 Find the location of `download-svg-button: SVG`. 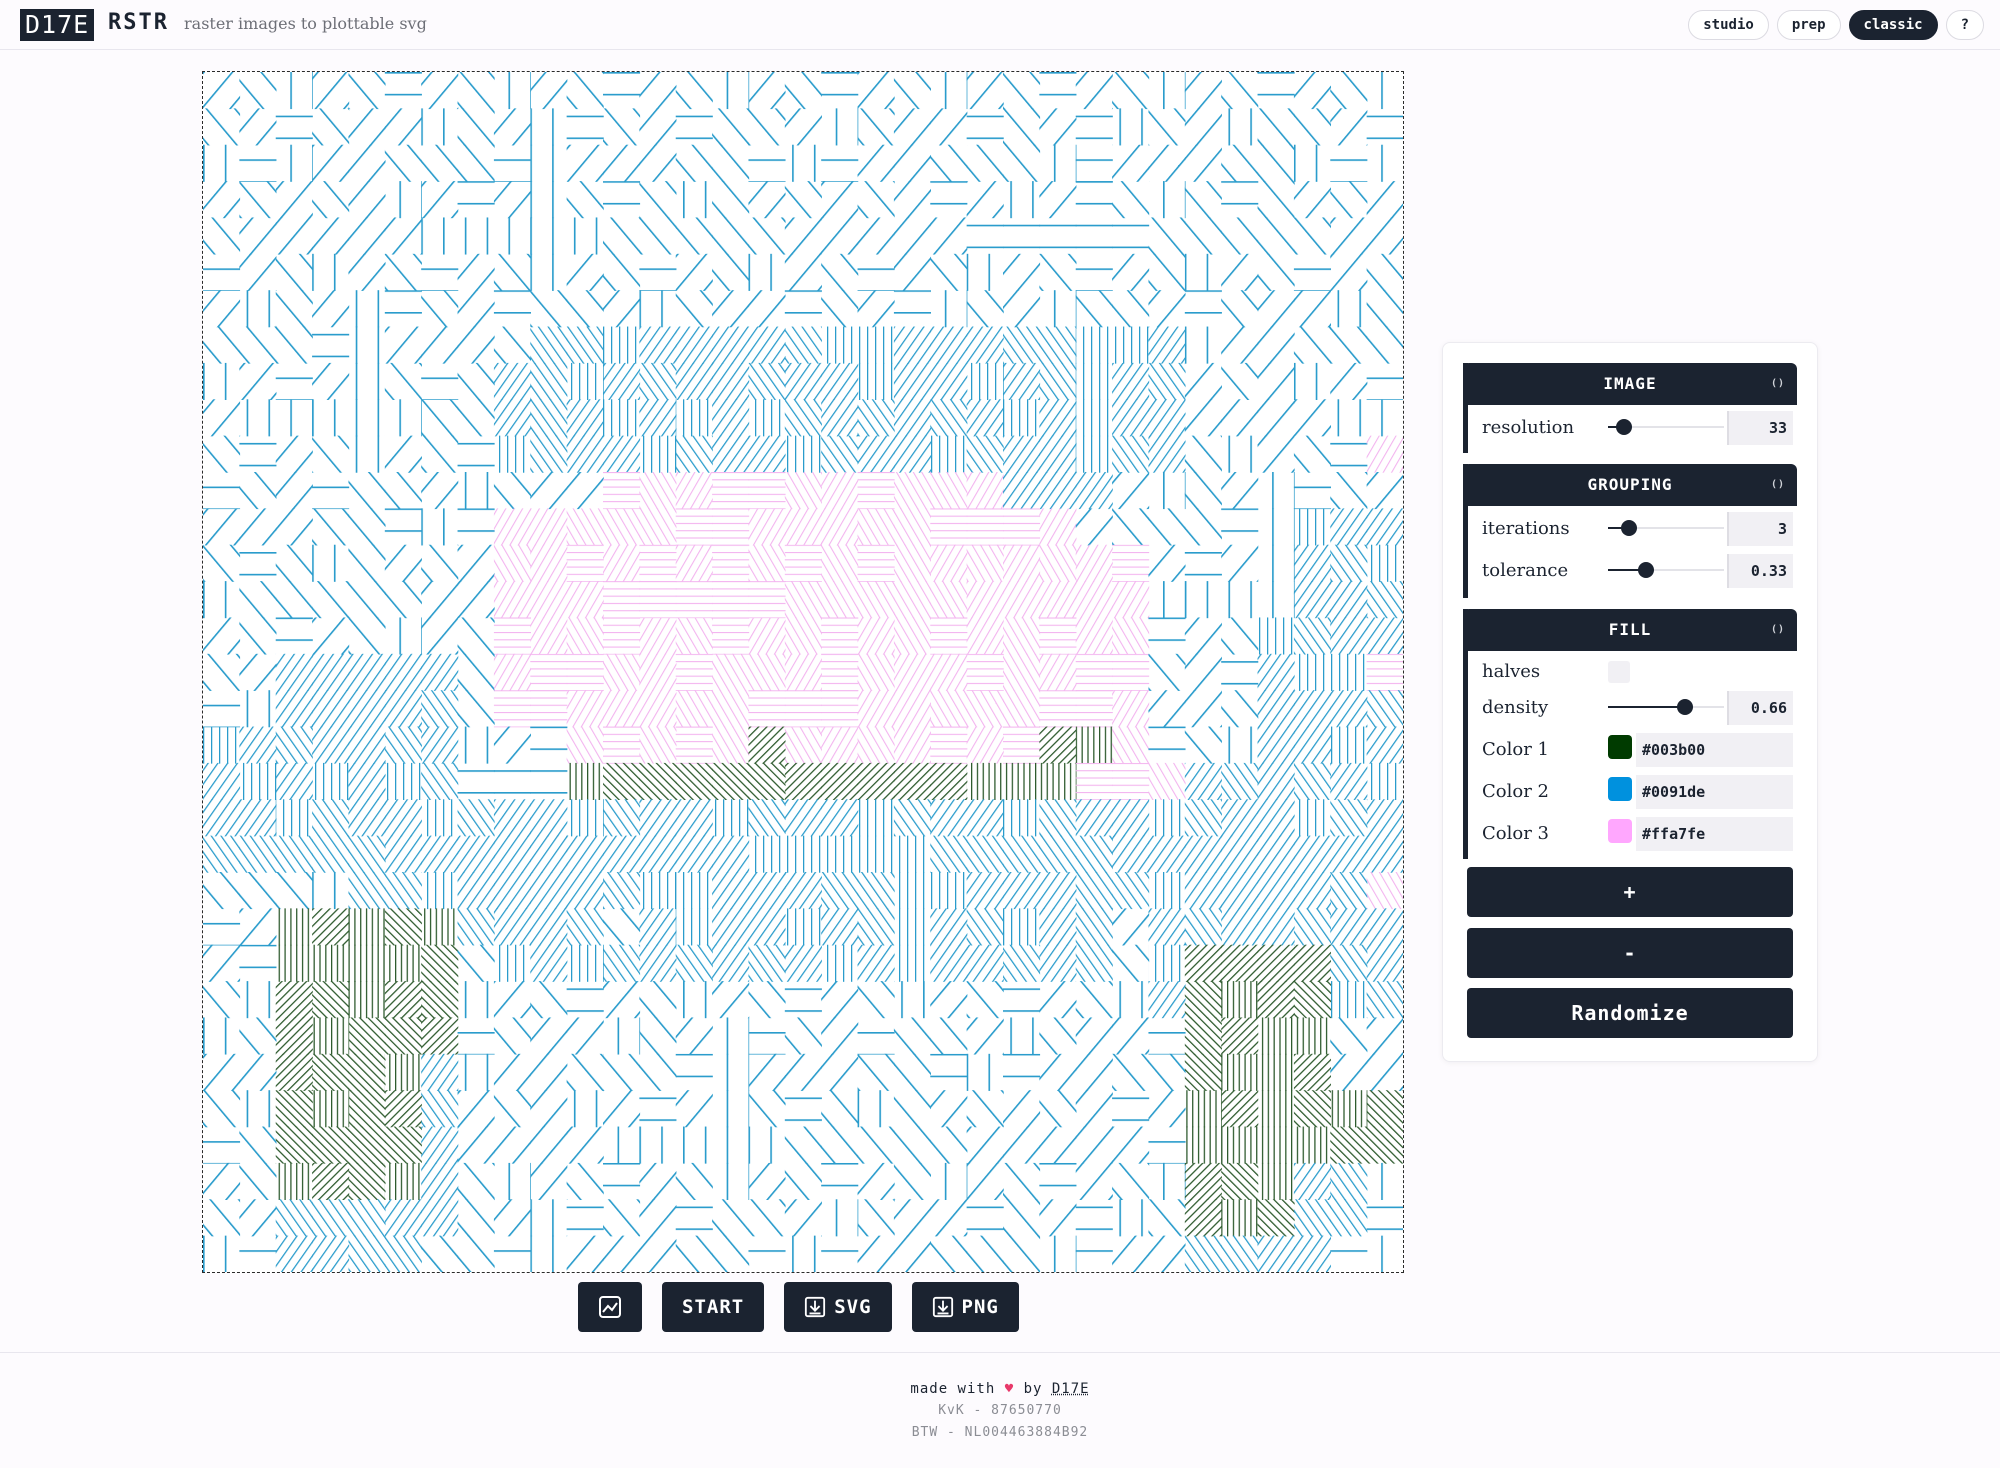

download-svg-button: SVG is located at coordinates (838, 1307).